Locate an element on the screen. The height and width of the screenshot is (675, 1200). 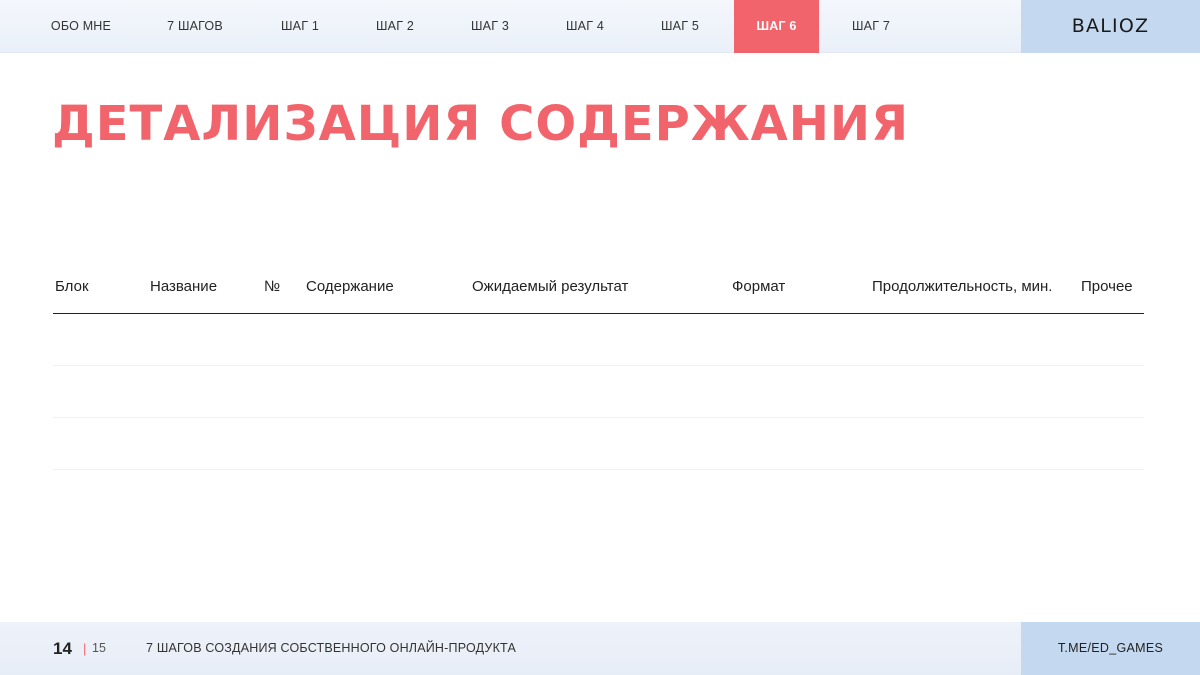
page-title: ДЕТАЛИЗАЦИЯ СОДЕРЖАНИЯ is located at coordinates (481, 124).